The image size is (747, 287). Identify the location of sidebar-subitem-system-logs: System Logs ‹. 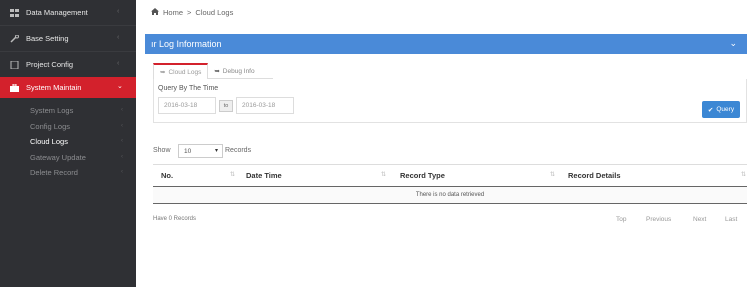
(68, 111).